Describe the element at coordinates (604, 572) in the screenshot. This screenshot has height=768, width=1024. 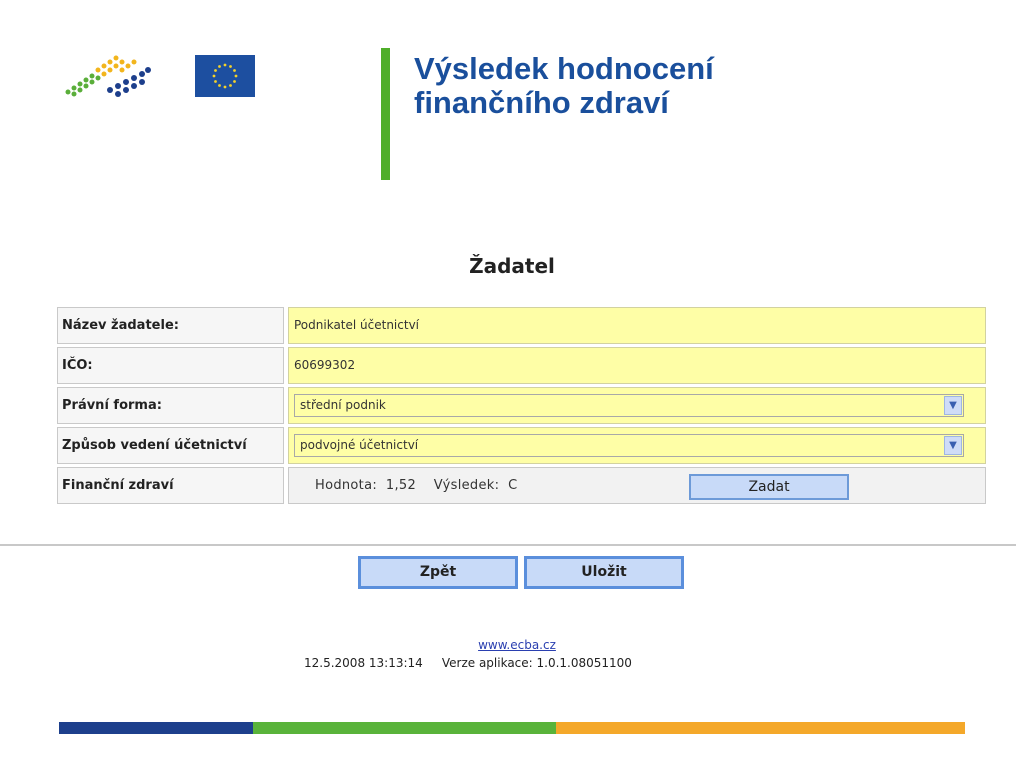
I see `save-button: Uložit` at that location.